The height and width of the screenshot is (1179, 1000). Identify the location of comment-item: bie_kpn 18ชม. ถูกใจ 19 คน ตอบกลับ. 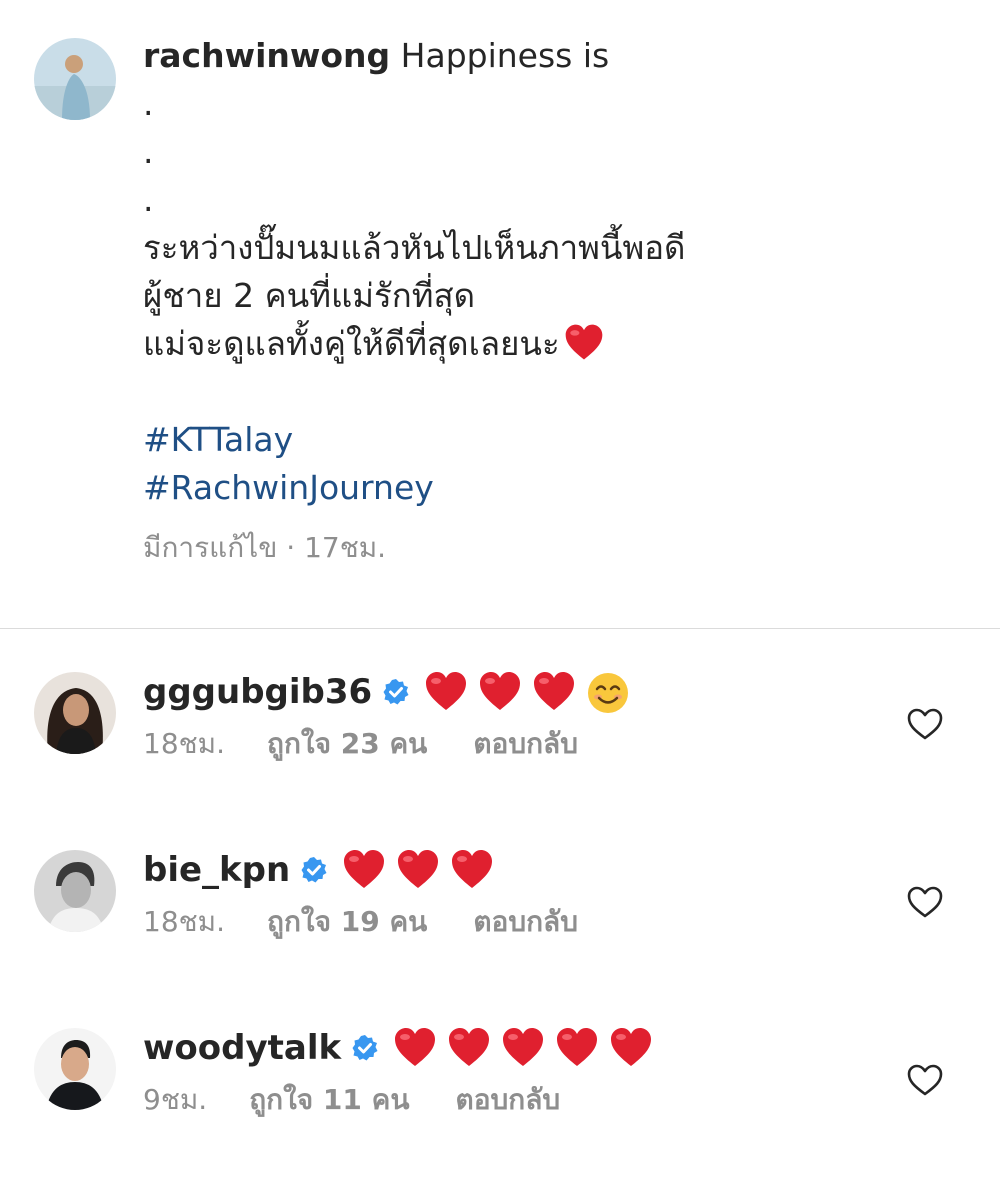
(500, 915).